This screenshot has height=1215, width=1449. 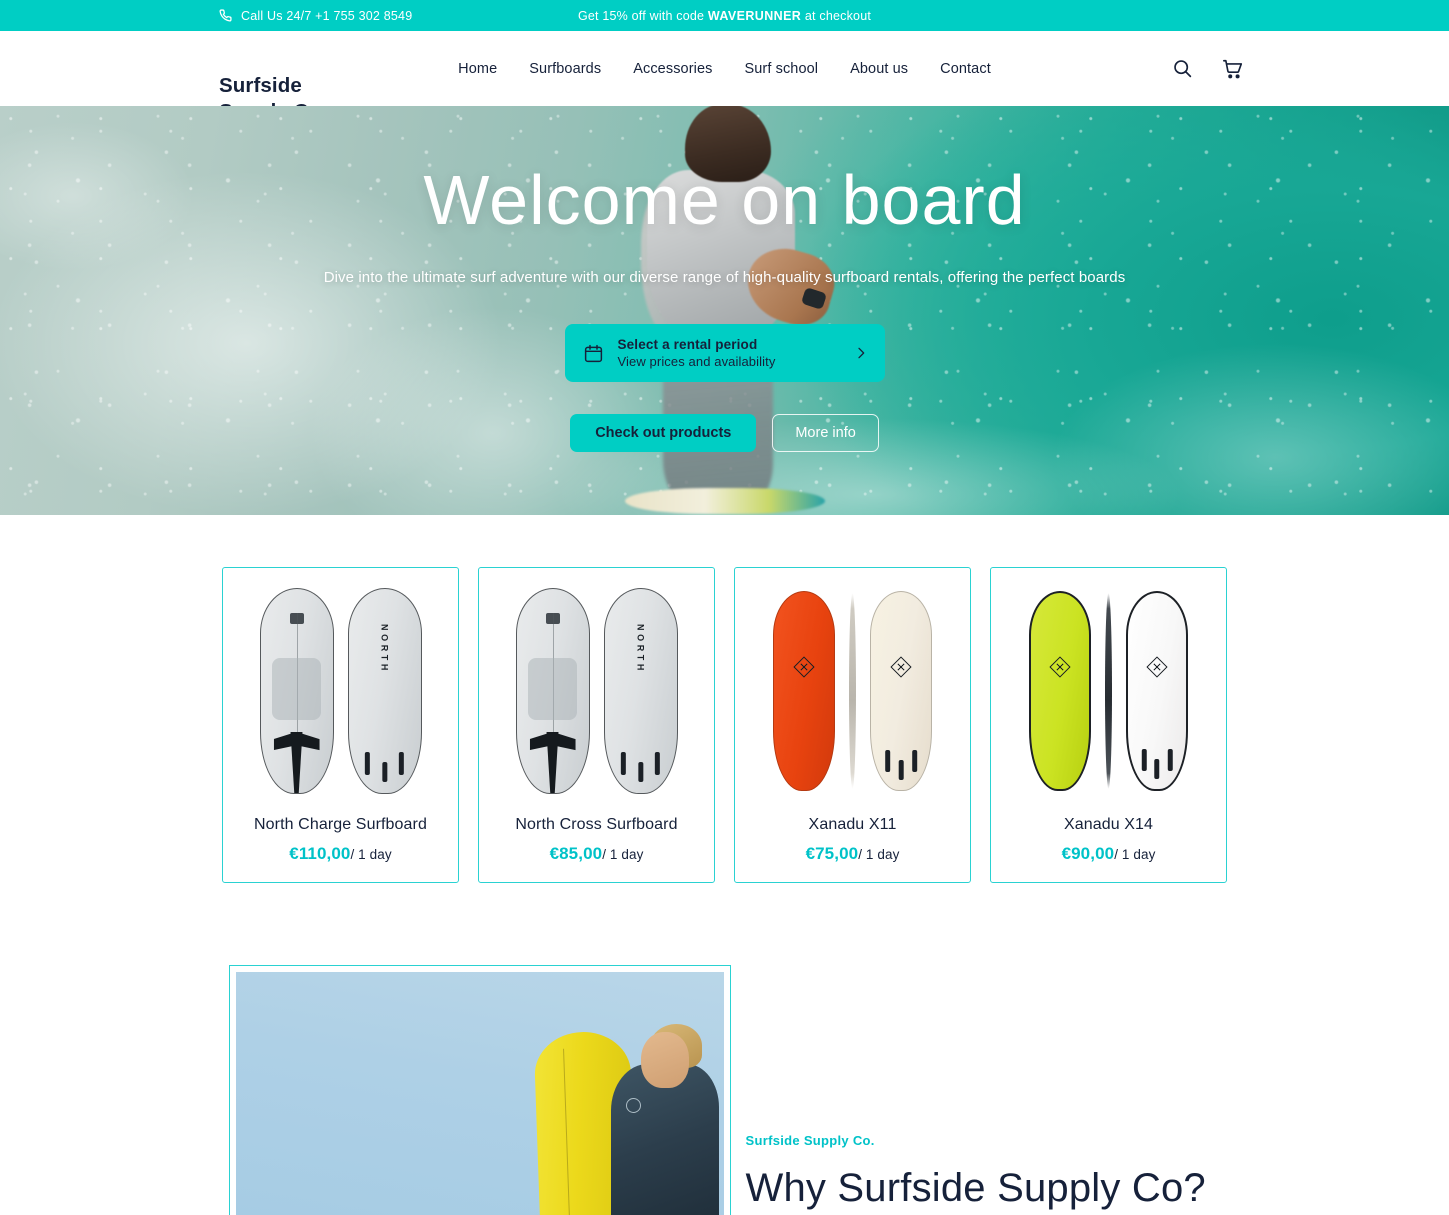 I want to click on nav-item-about-us: About us, so click(x=879, y=69).